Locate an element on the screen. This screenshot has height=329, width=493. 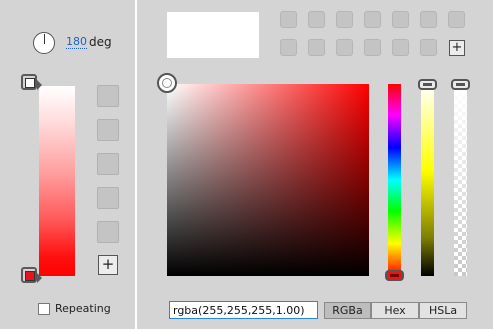
gradient-preview-bar is located at coordinates (57, 181).